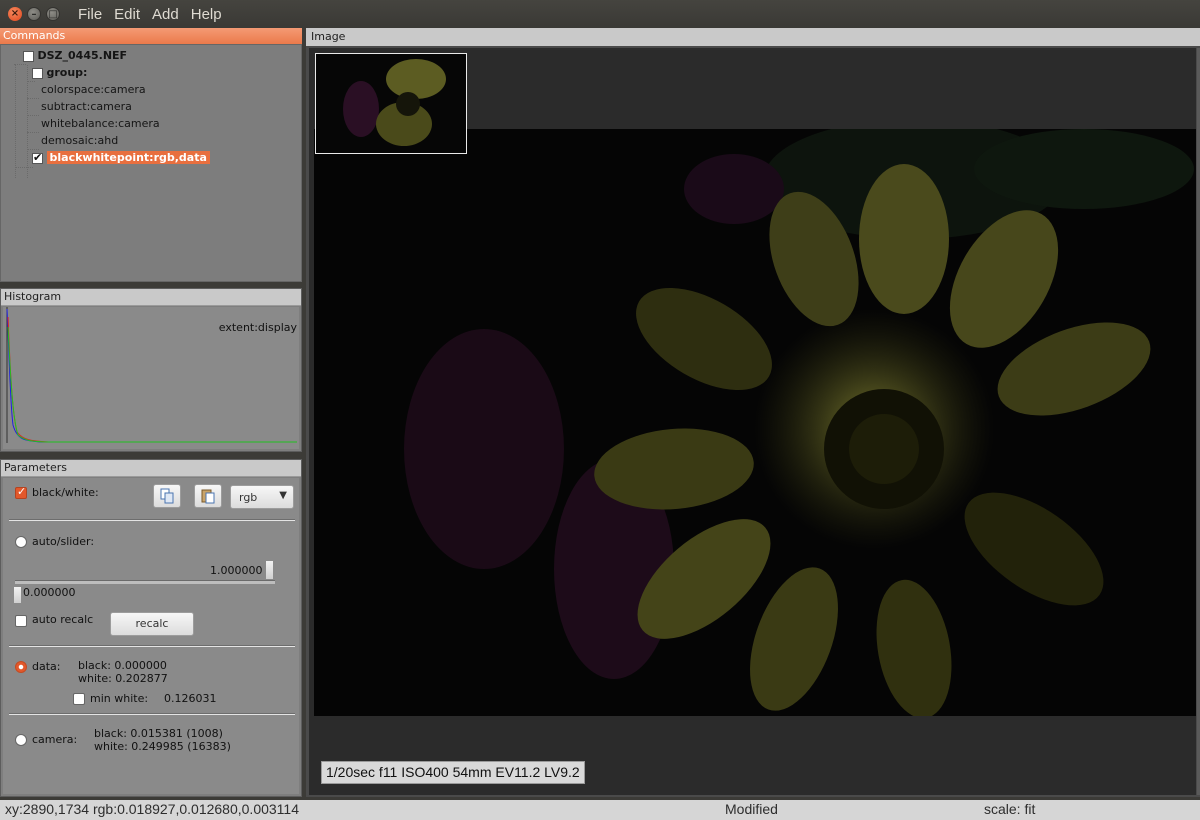  I want to click on slider-track, so click(145, 582).